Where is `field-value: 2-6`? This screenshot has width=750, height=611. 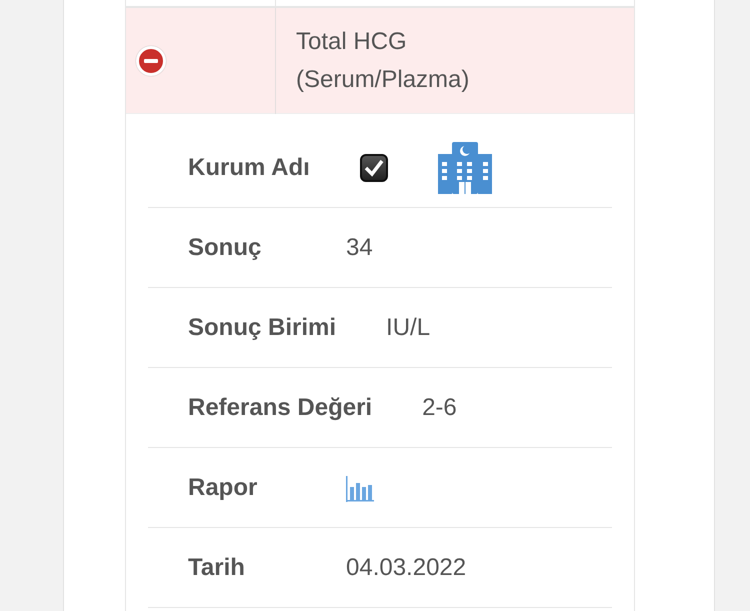
field-value: 2-6 is located at coordinates (439, 408).